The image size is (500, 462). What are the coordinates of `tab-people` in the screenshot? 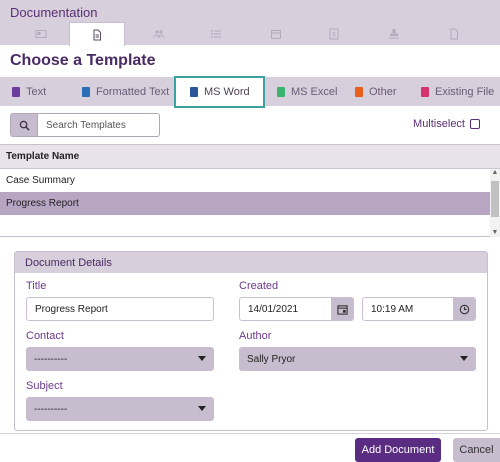 It's located at (159, 33).